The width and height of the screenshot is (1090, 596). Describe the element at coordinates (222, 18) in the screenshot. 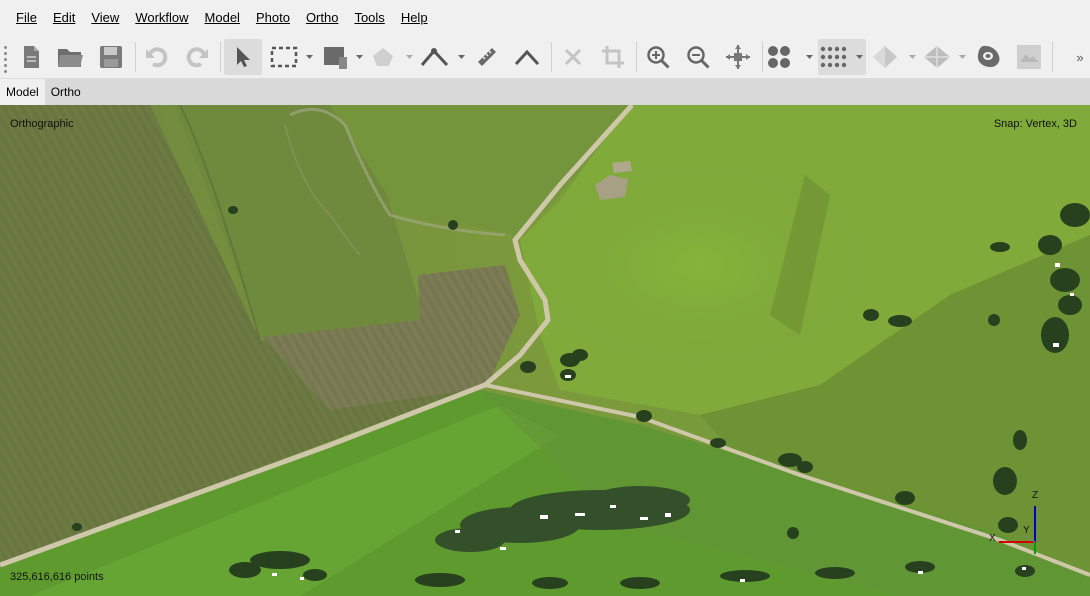

I see `menu-model: Model` at that location.